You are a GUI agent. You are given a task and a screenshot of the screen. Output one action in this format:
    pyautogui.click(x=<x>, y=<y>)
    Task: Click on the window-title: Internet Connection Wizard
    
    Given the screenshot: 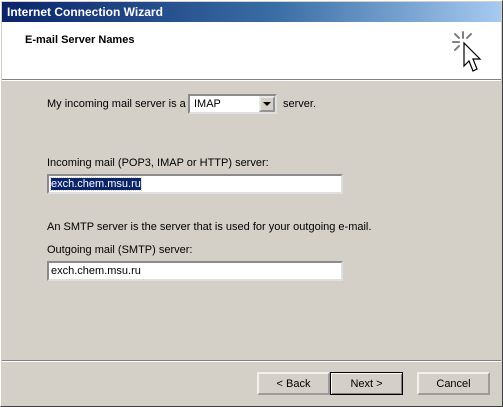 What is the action you would take?
    pyautogui.click(x=85, y=12)
    